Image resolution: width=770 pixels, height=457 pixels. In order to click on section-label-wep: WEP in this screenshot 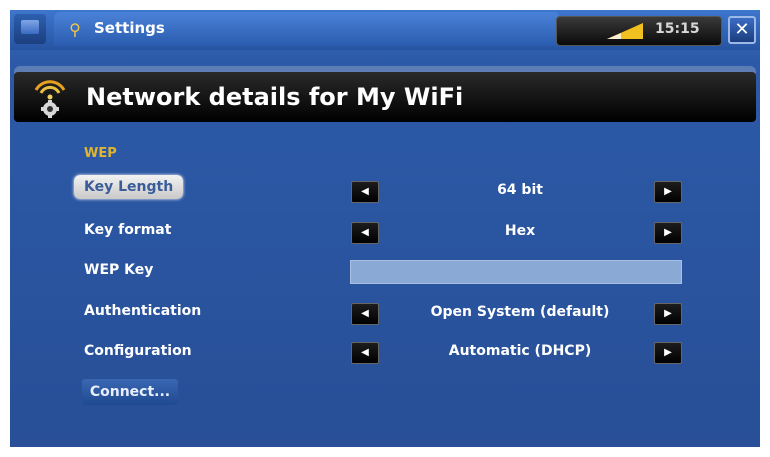, I will do `click(100, 153)`.